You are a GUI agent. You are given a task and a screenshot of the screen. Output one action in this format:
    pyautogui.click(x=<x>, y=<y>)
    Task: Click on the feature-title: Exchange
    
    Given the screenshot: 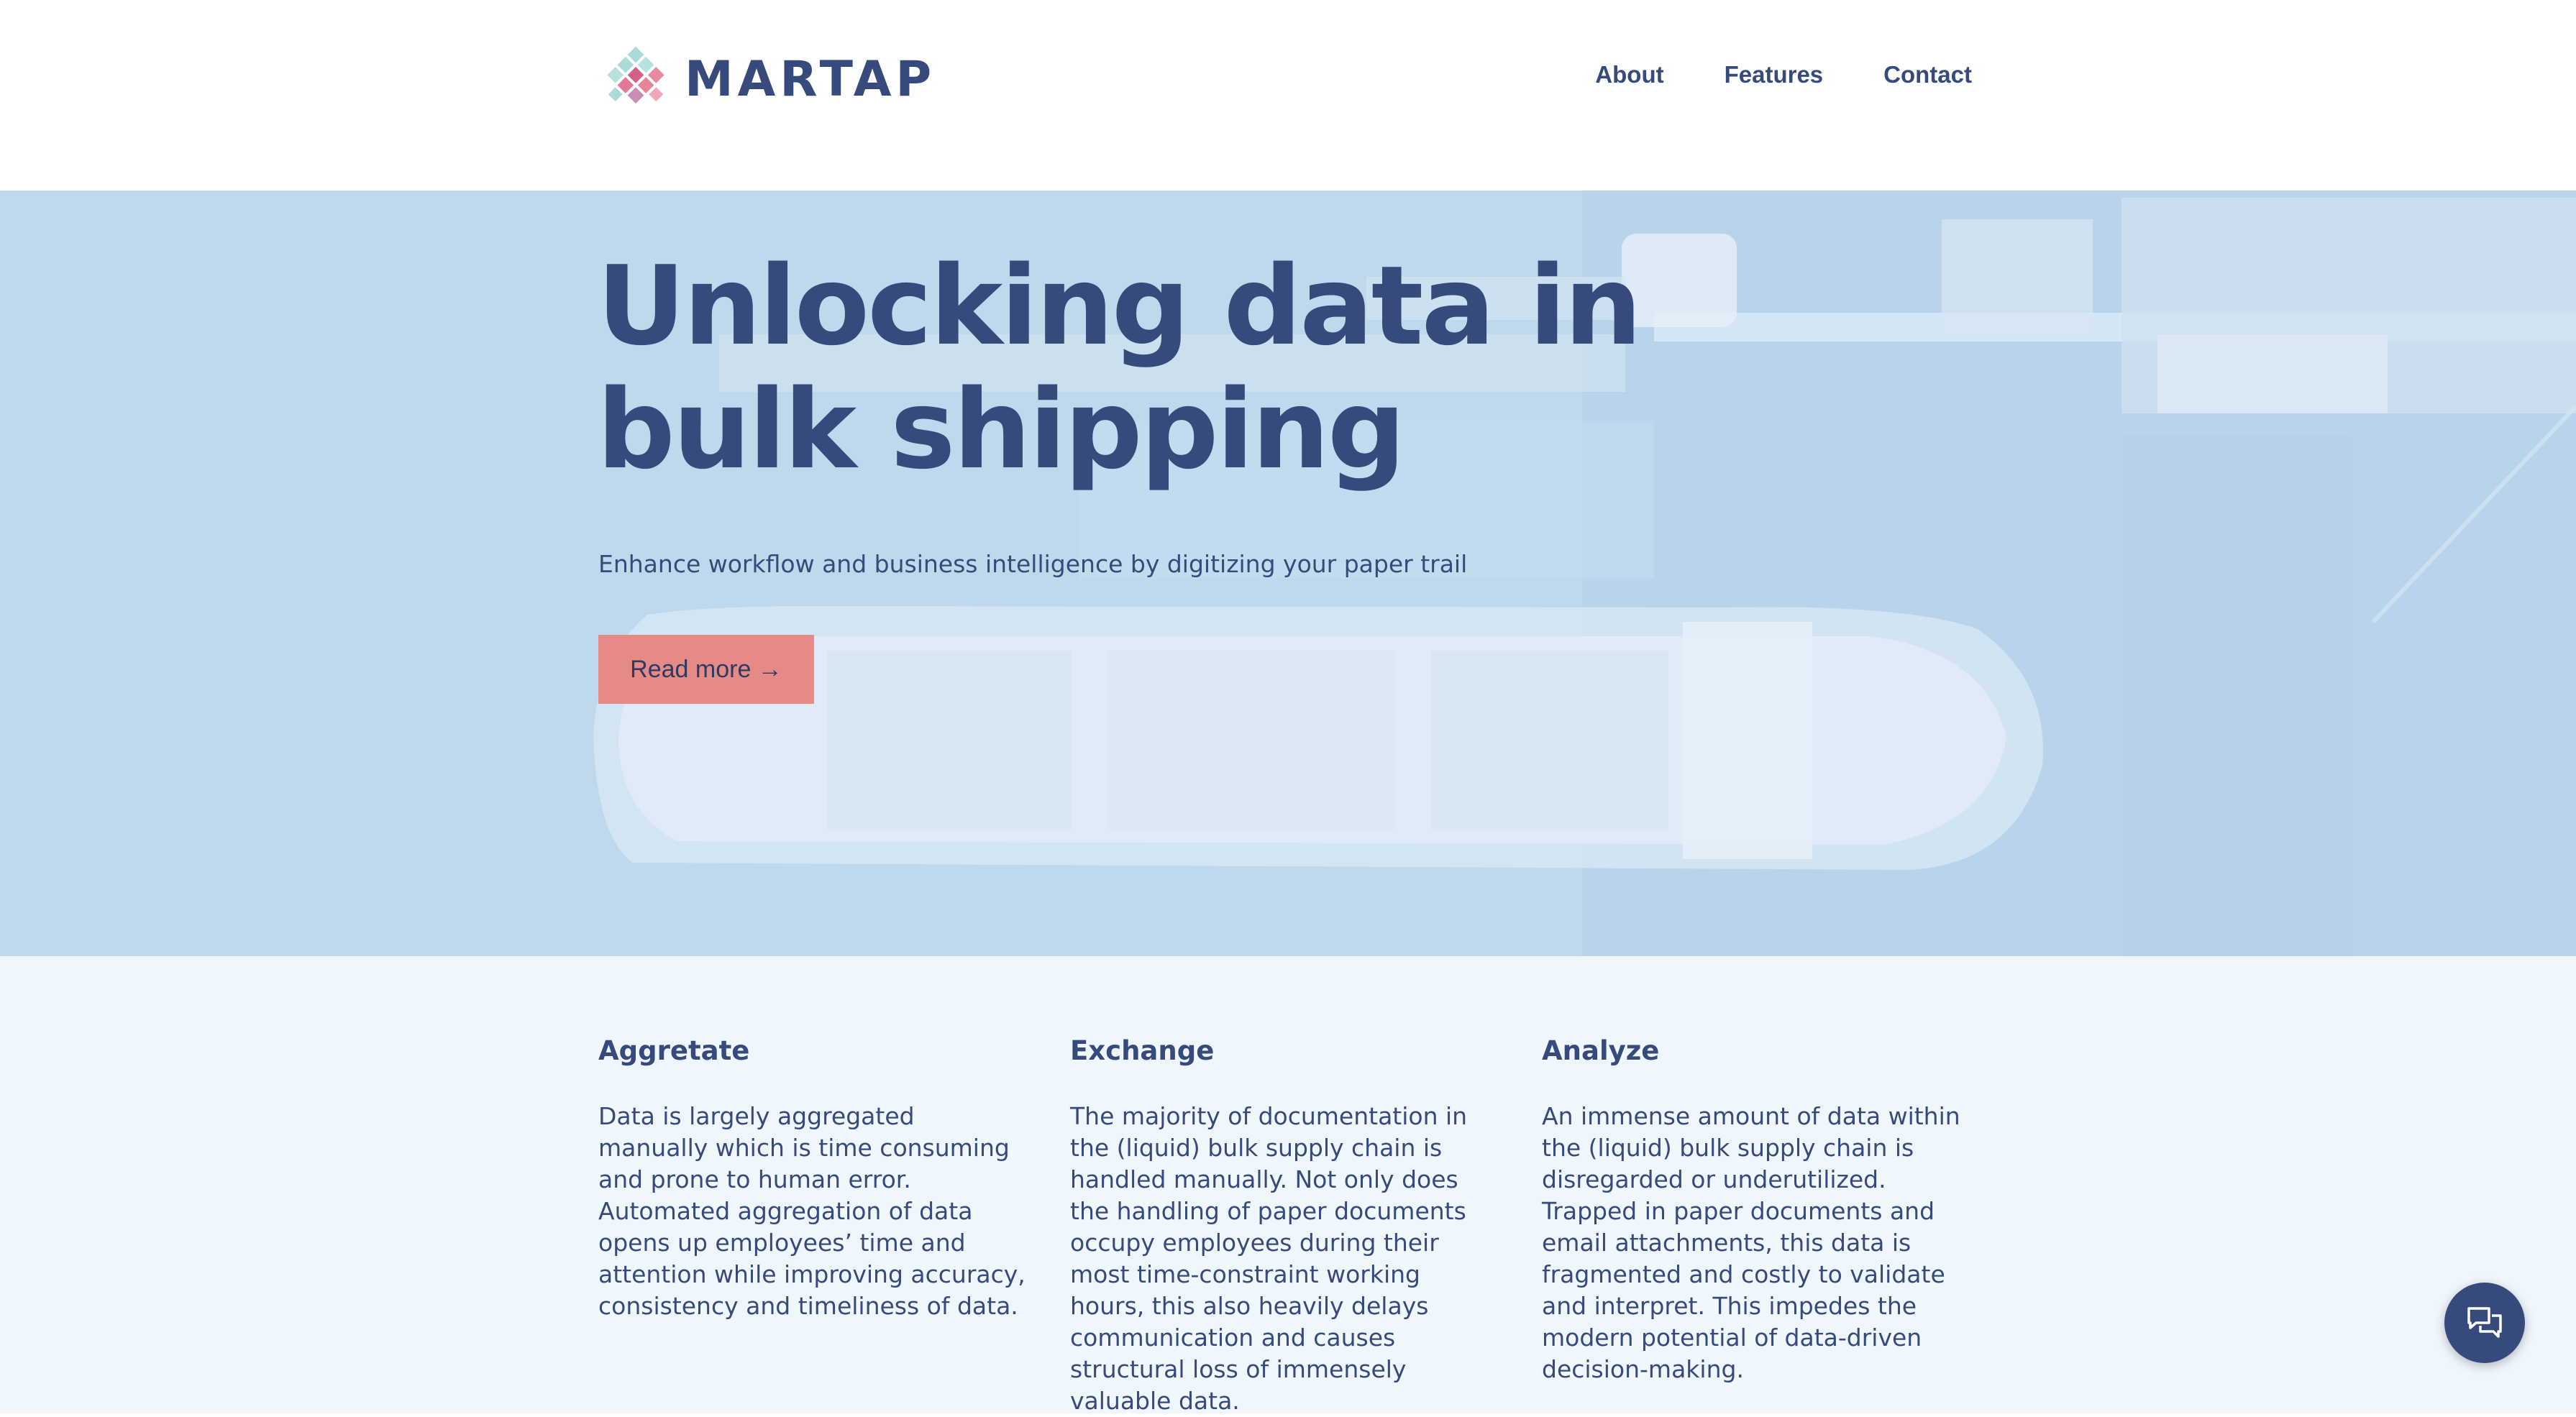 What is the action you would take?
    pyautogui.click(x=1142, y=1050)
    